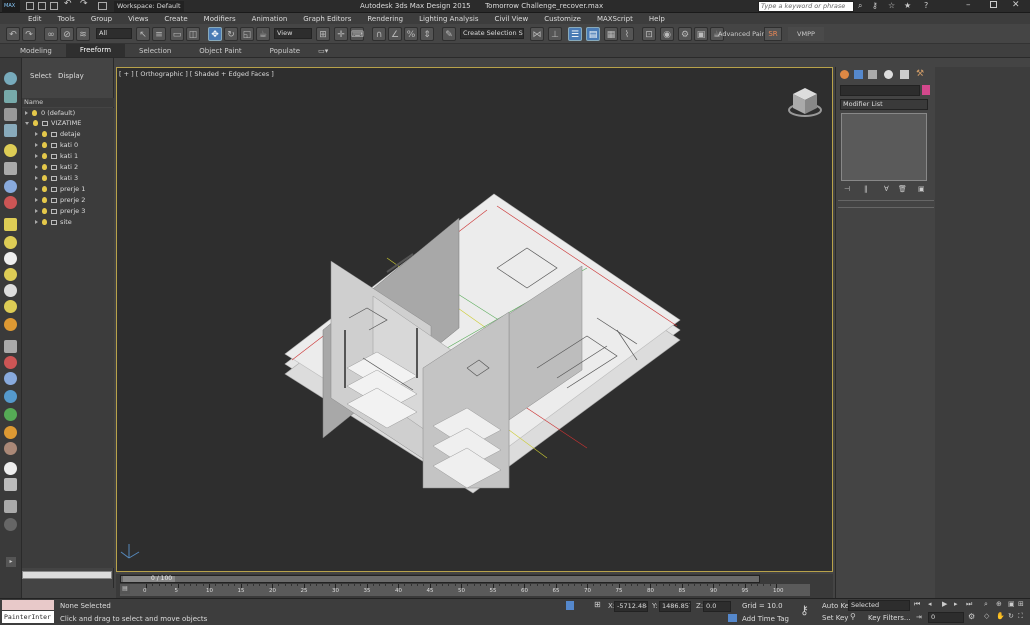 Image resolution: width=1030 pixels, height=625 pixels. I want to click on redo-button: ↷, so click(29, 34).